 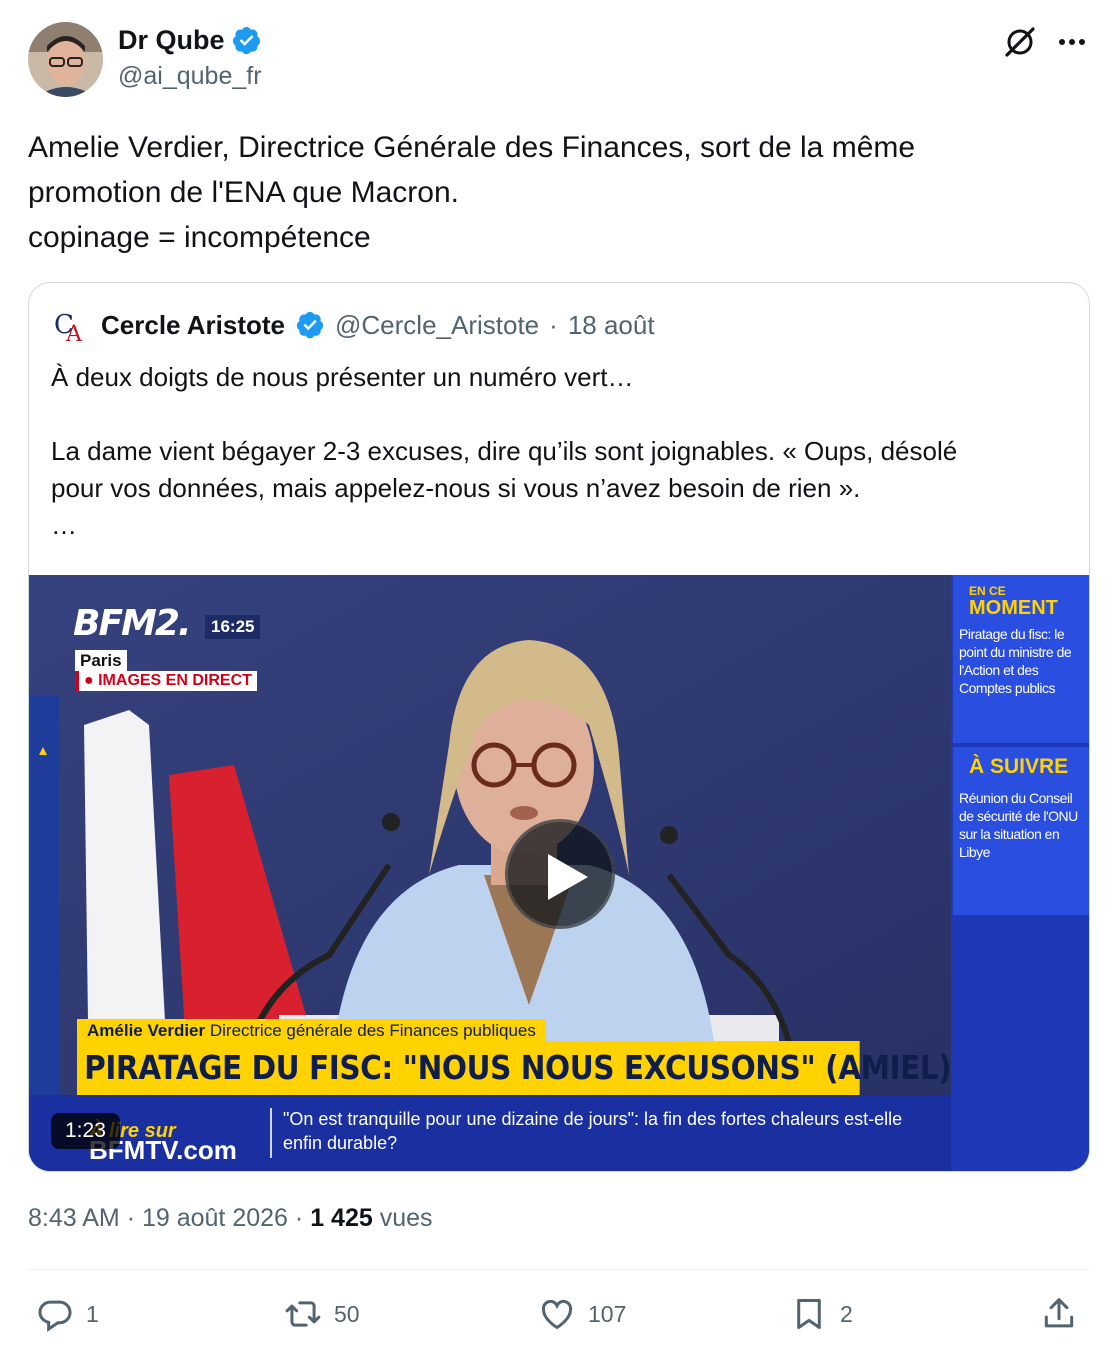 I want to click on cercle-aristote-logo-icon: C A, so click(x=71, y=325).